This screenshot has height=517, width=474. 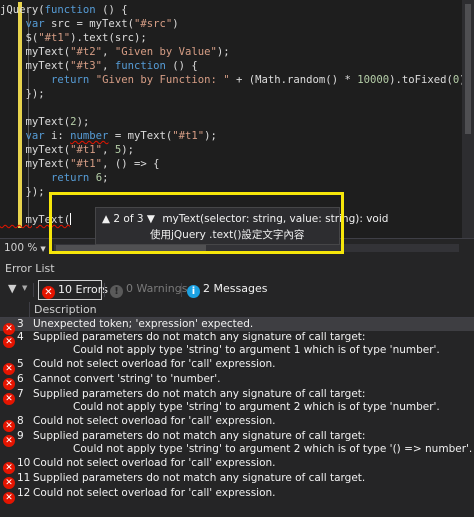 I want to click on code-token: number, so click(x=89, y=136).